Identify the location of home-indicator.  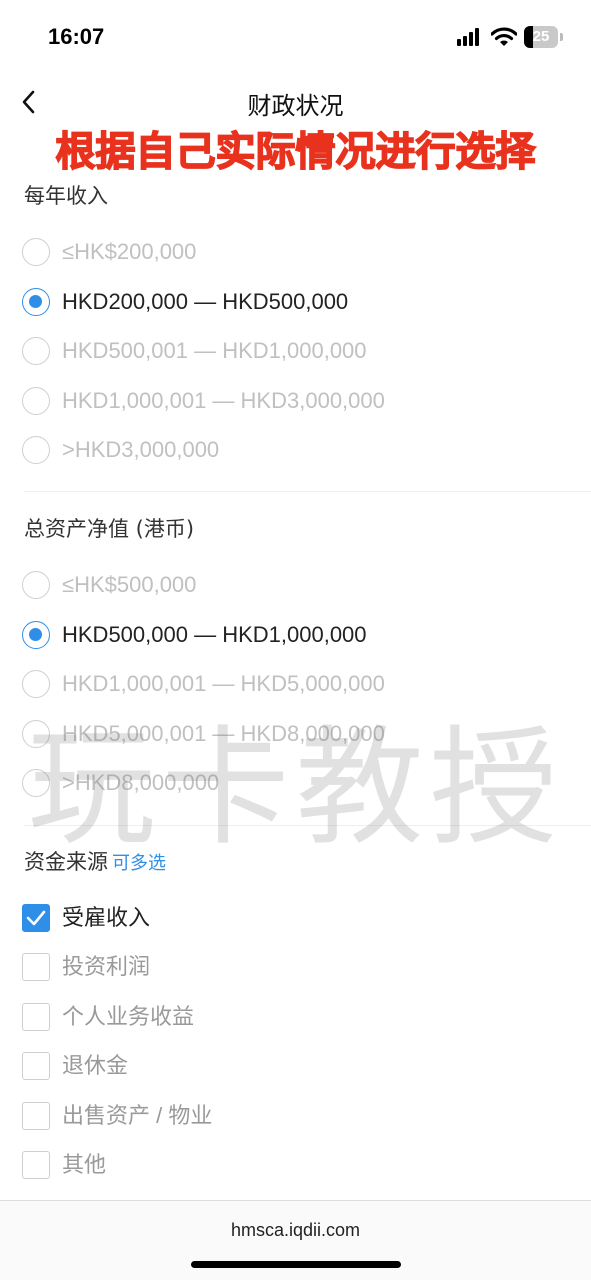
(296, 1264).